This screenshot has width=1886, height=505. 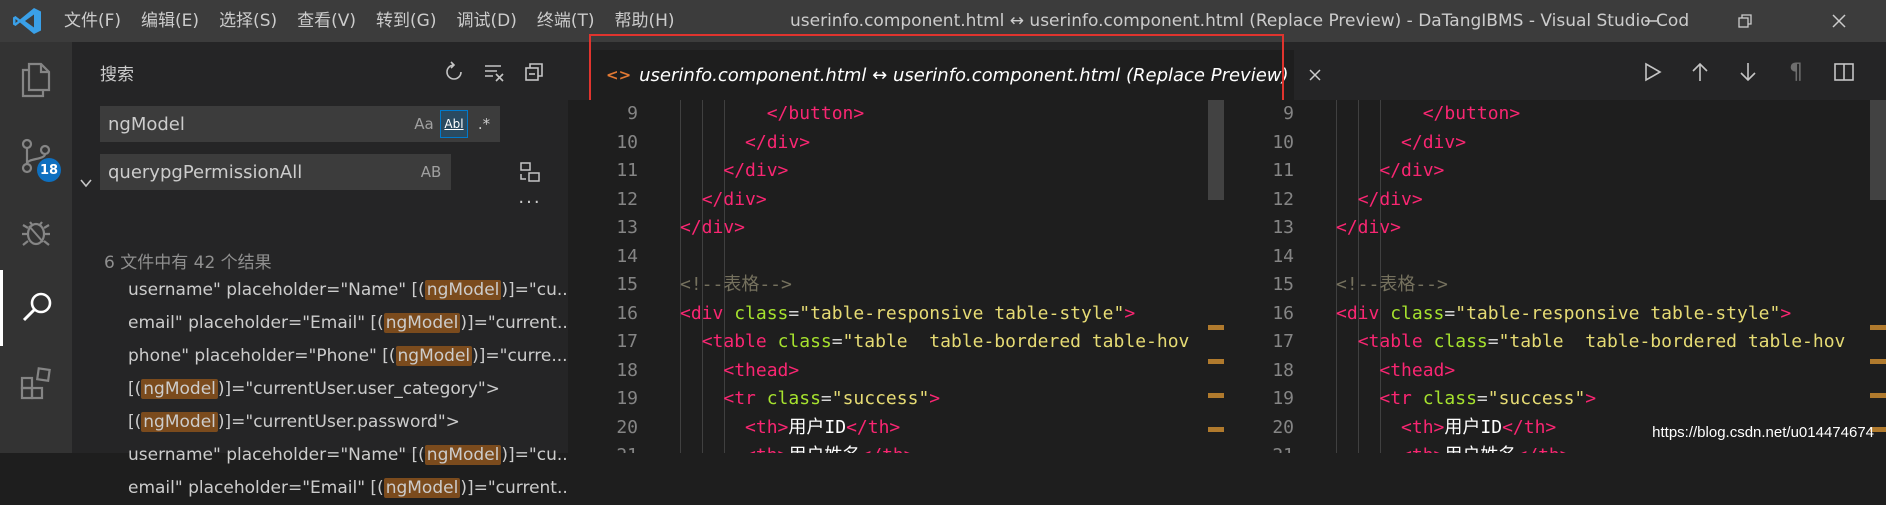 I want to click on explorer-icon, so click(x=36, y=80).